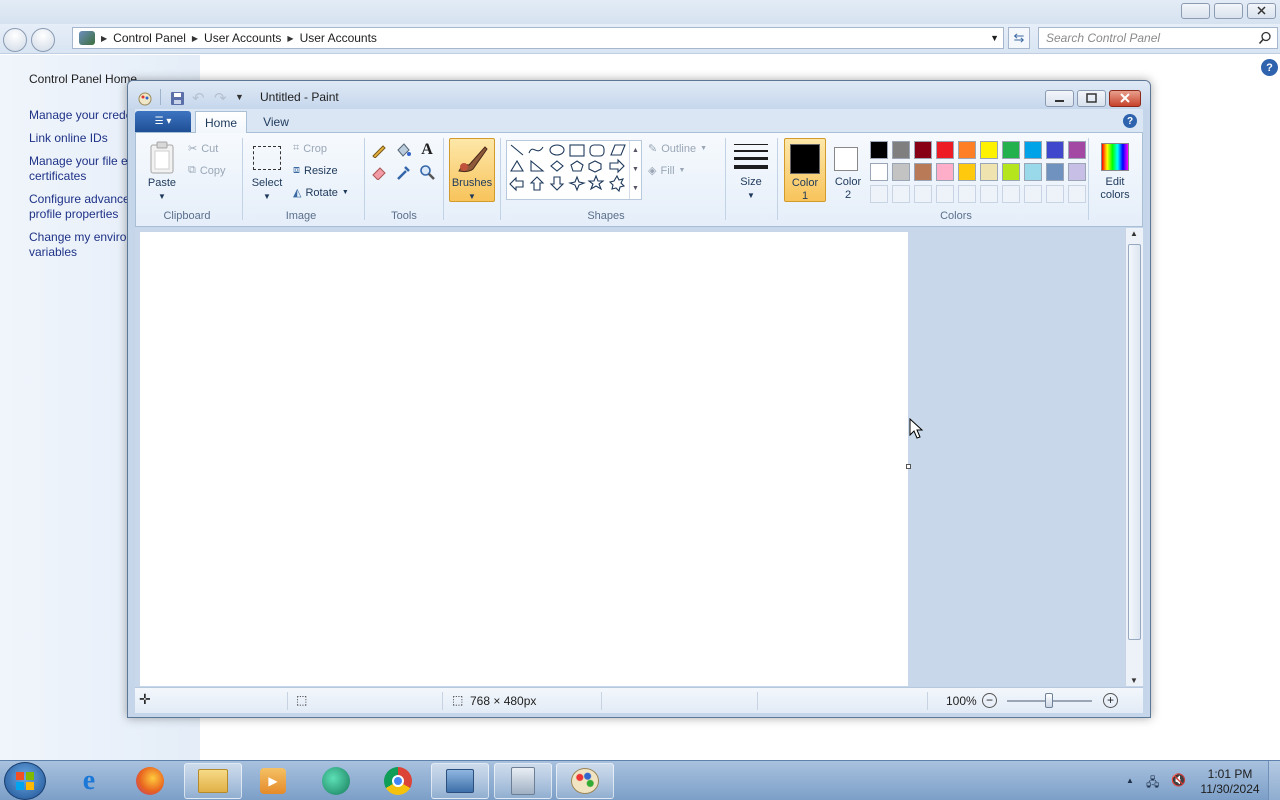 This screenshot has height=800, width=1280. I want to click on search-input: Search Control Panel, so click(1158, 38).